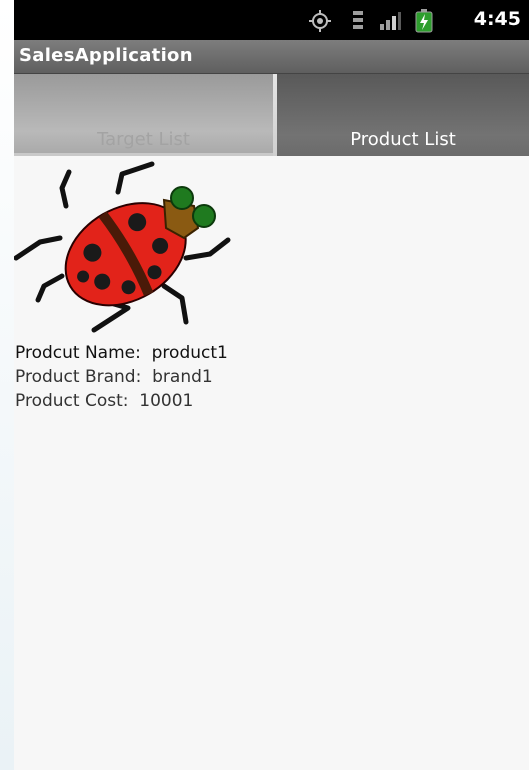  I want to click on signal-icon, so click(390, 21).